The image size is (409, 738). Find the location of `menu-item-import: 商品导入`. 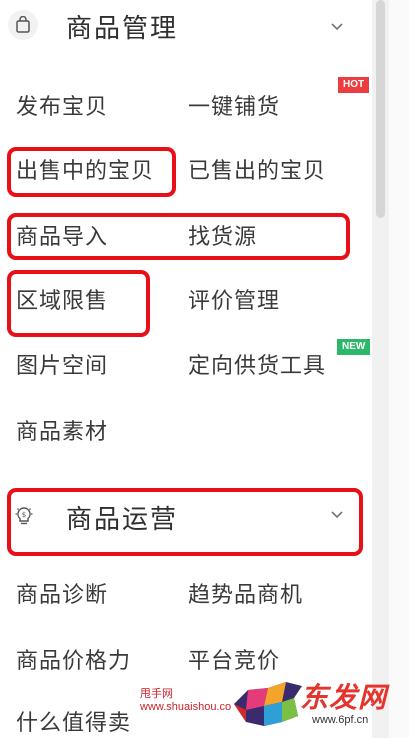

menu-item-import: 商品导入 is located at coordinates (62, 238).